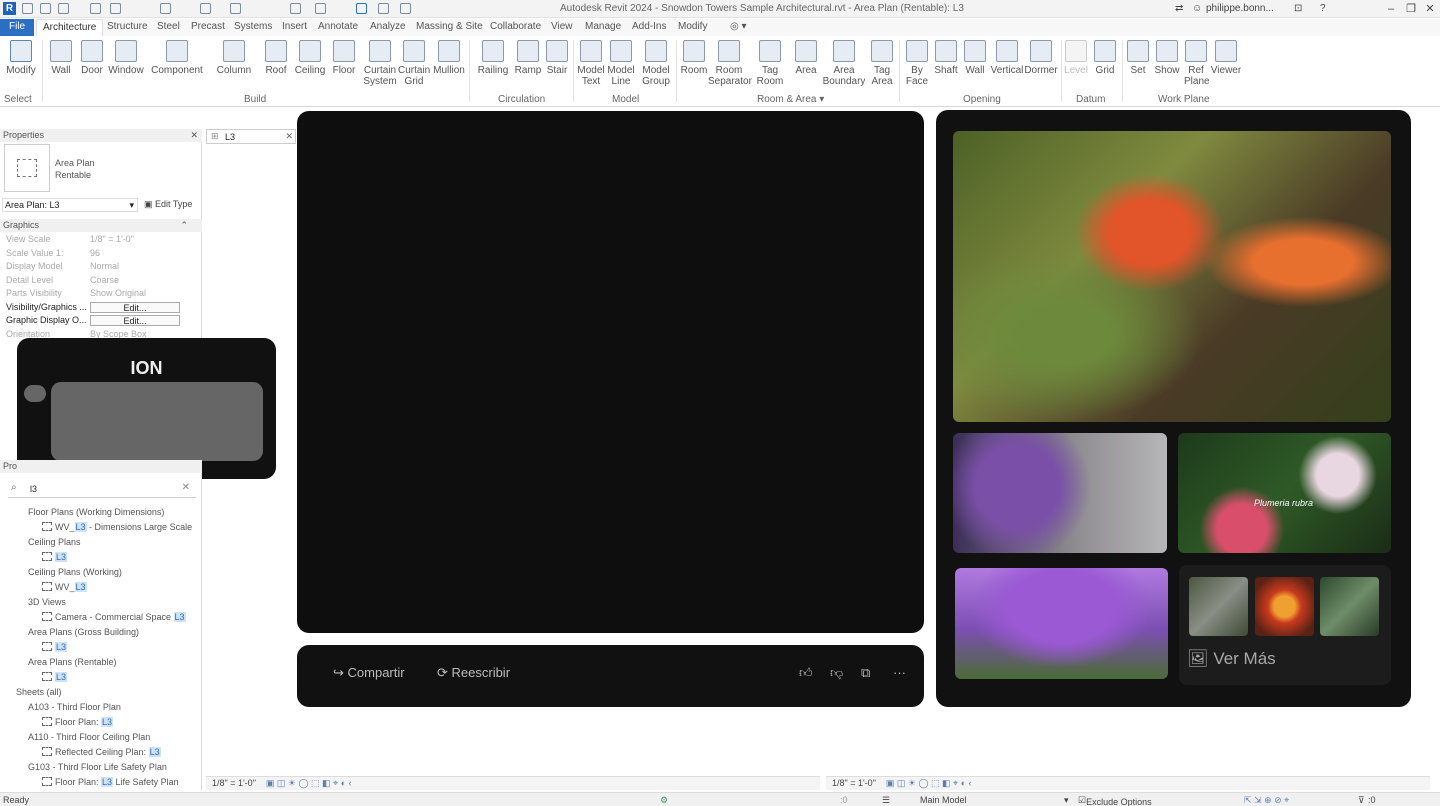 This screenshot has height=806, width=1440. What do you see at coordinates (92, 58) in the screenshot?
I see `door-button: Door` at bounding box center [92, 58].